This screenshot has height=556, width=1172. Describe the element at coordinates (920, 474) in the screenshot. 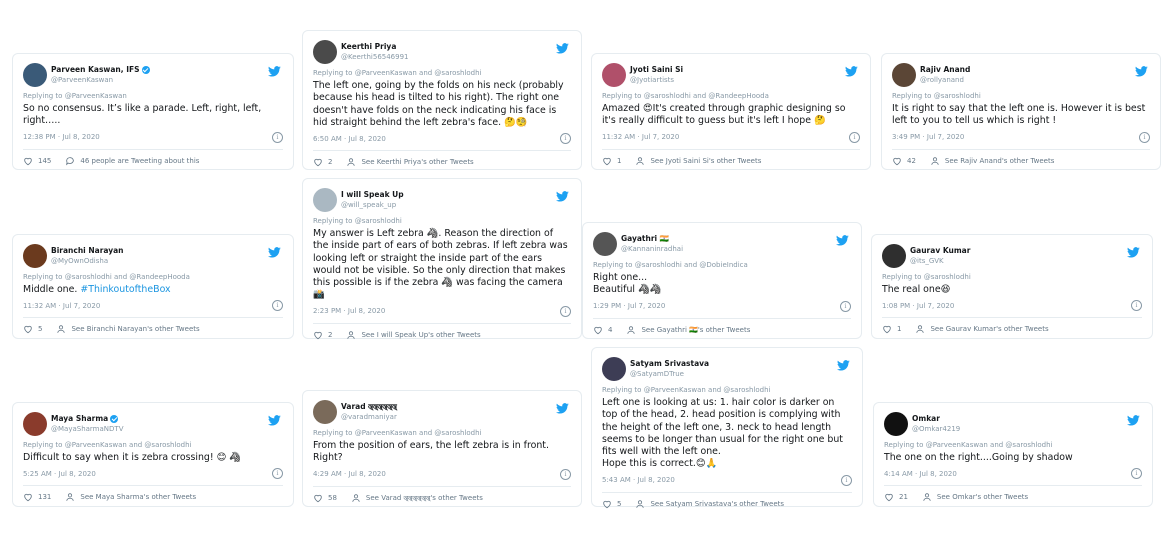

I see `tweet-timestamp: 4:14 AM · Jul 8, 2020` at that location.